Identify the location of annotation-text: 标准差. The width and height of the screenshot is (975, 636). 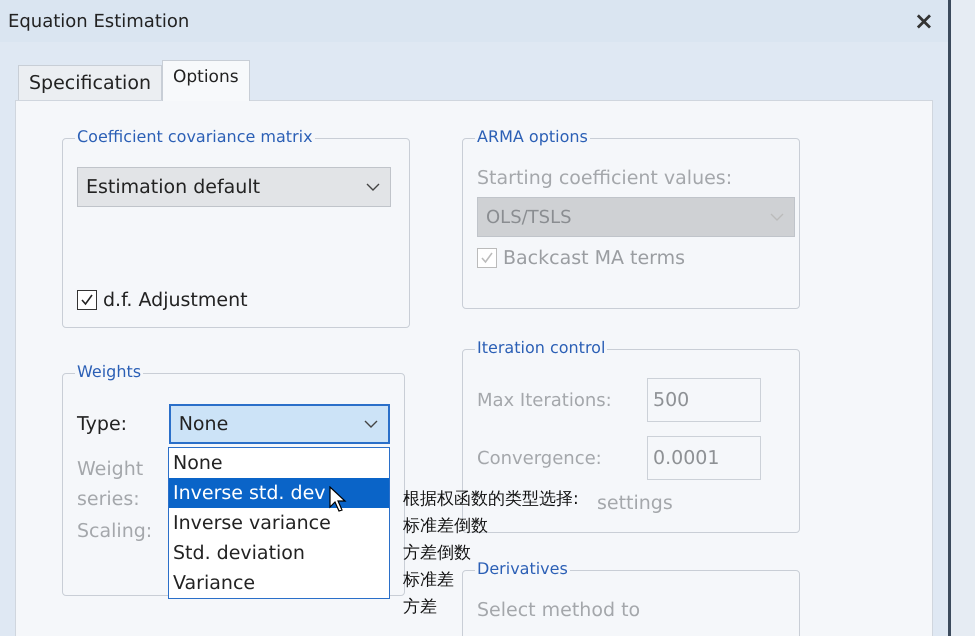
(428, 580).